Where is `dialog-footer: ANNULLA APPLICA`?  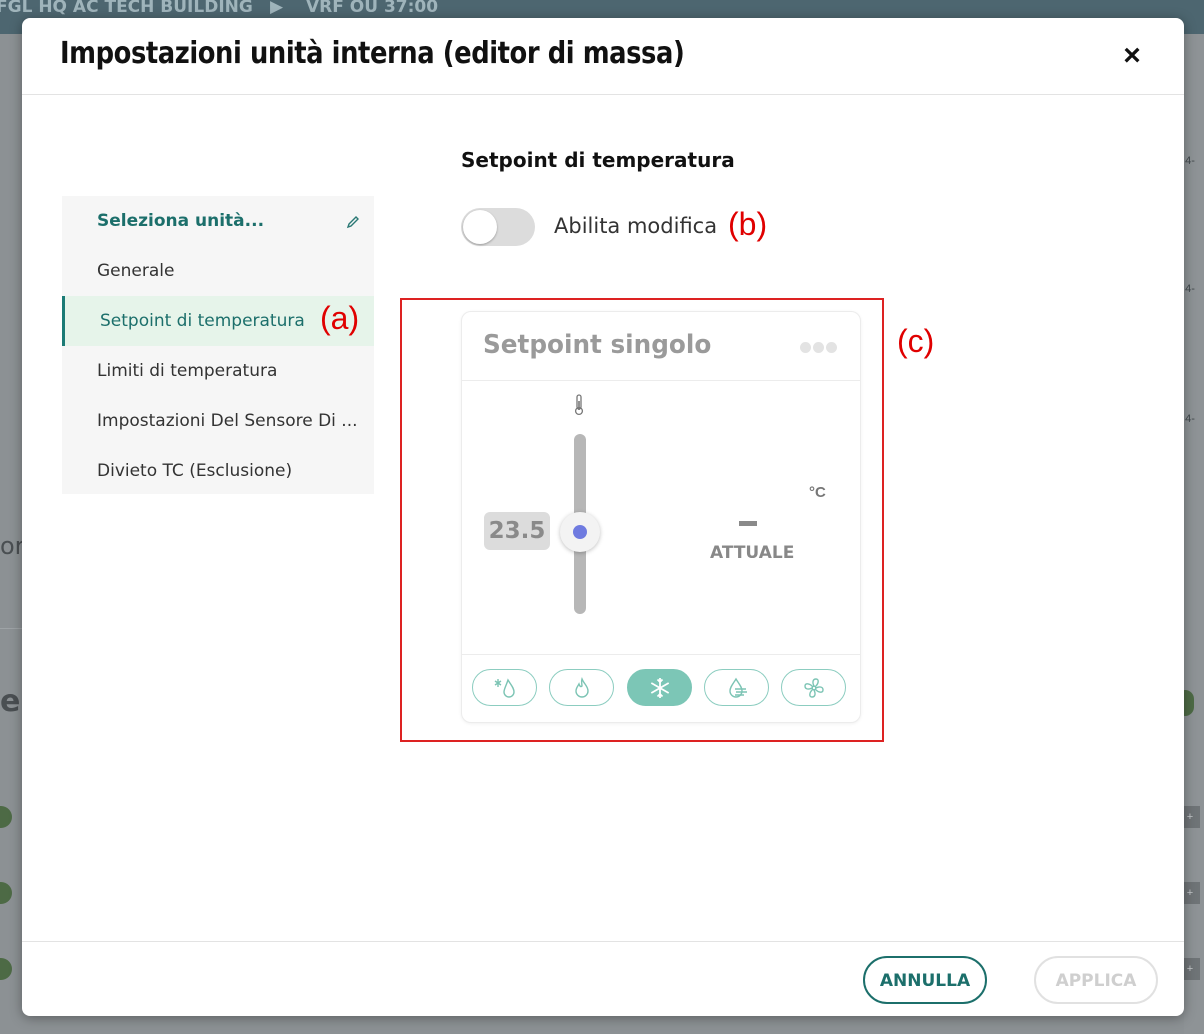
dialog-footer: ANNULLA APPLICA is located at coordinates (603, 978).